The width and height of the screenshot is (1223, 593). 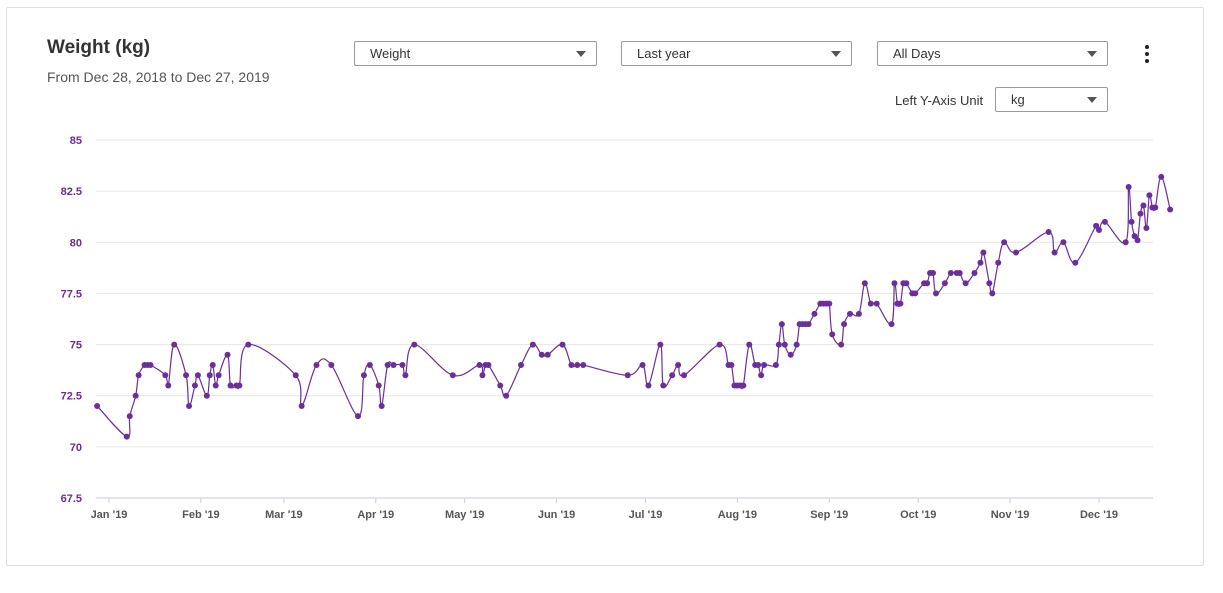 I want to click on x-tick-label: Feb '19, so click(x=200, y=515).